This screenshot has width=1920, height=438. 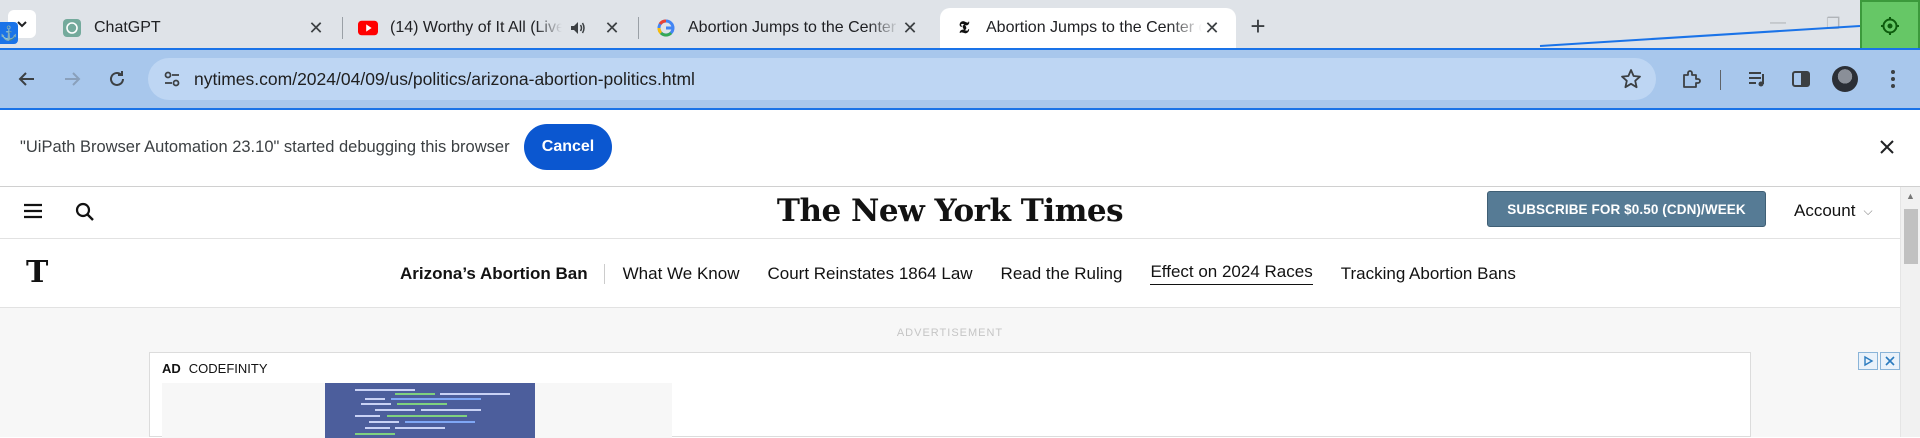 What do you see at coordinates (430, 410) in the screenshot?
I see `ad-code-image` at bounding box center [430, 410].